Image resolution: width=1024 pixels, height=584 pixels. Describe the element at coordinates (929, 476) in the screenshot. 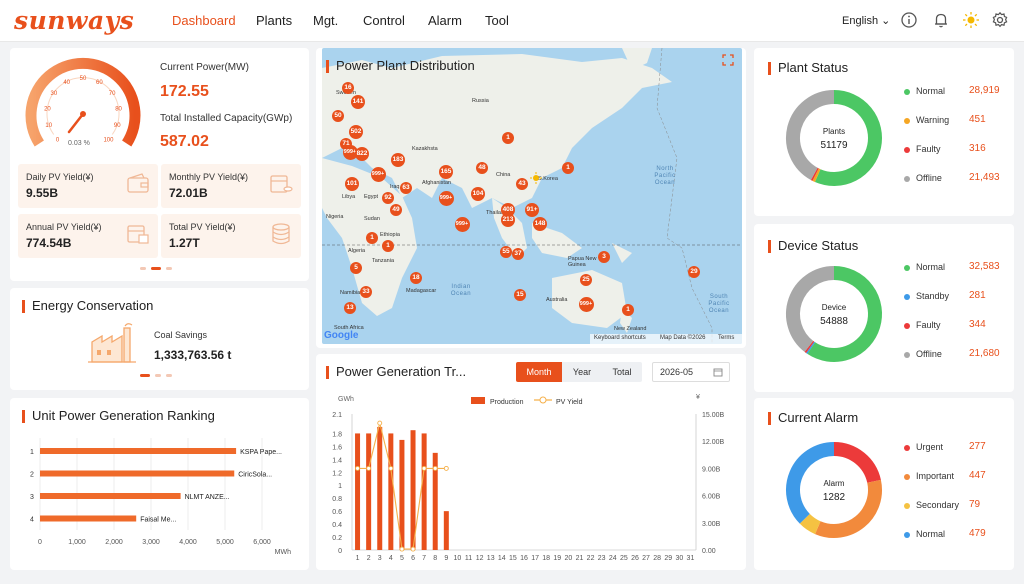

I see `legend-important: Important` at that location.